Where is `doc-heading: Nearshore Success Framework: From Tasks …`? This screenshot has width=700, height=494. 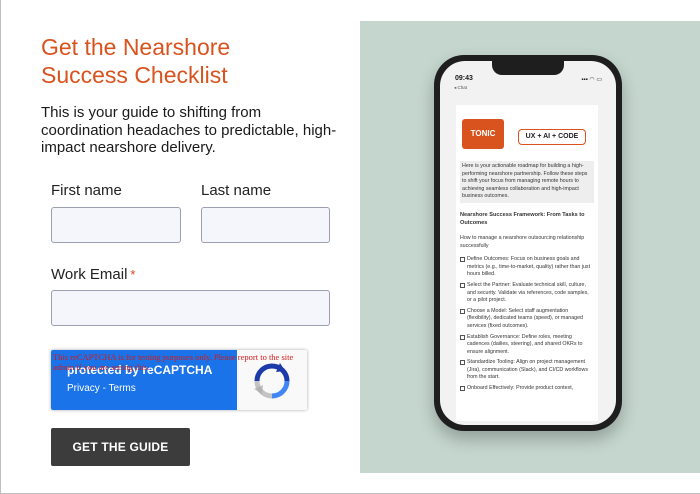 doc-heading: Nearshore Success Framework: From Tasks … is located at coordinates (522, 218).